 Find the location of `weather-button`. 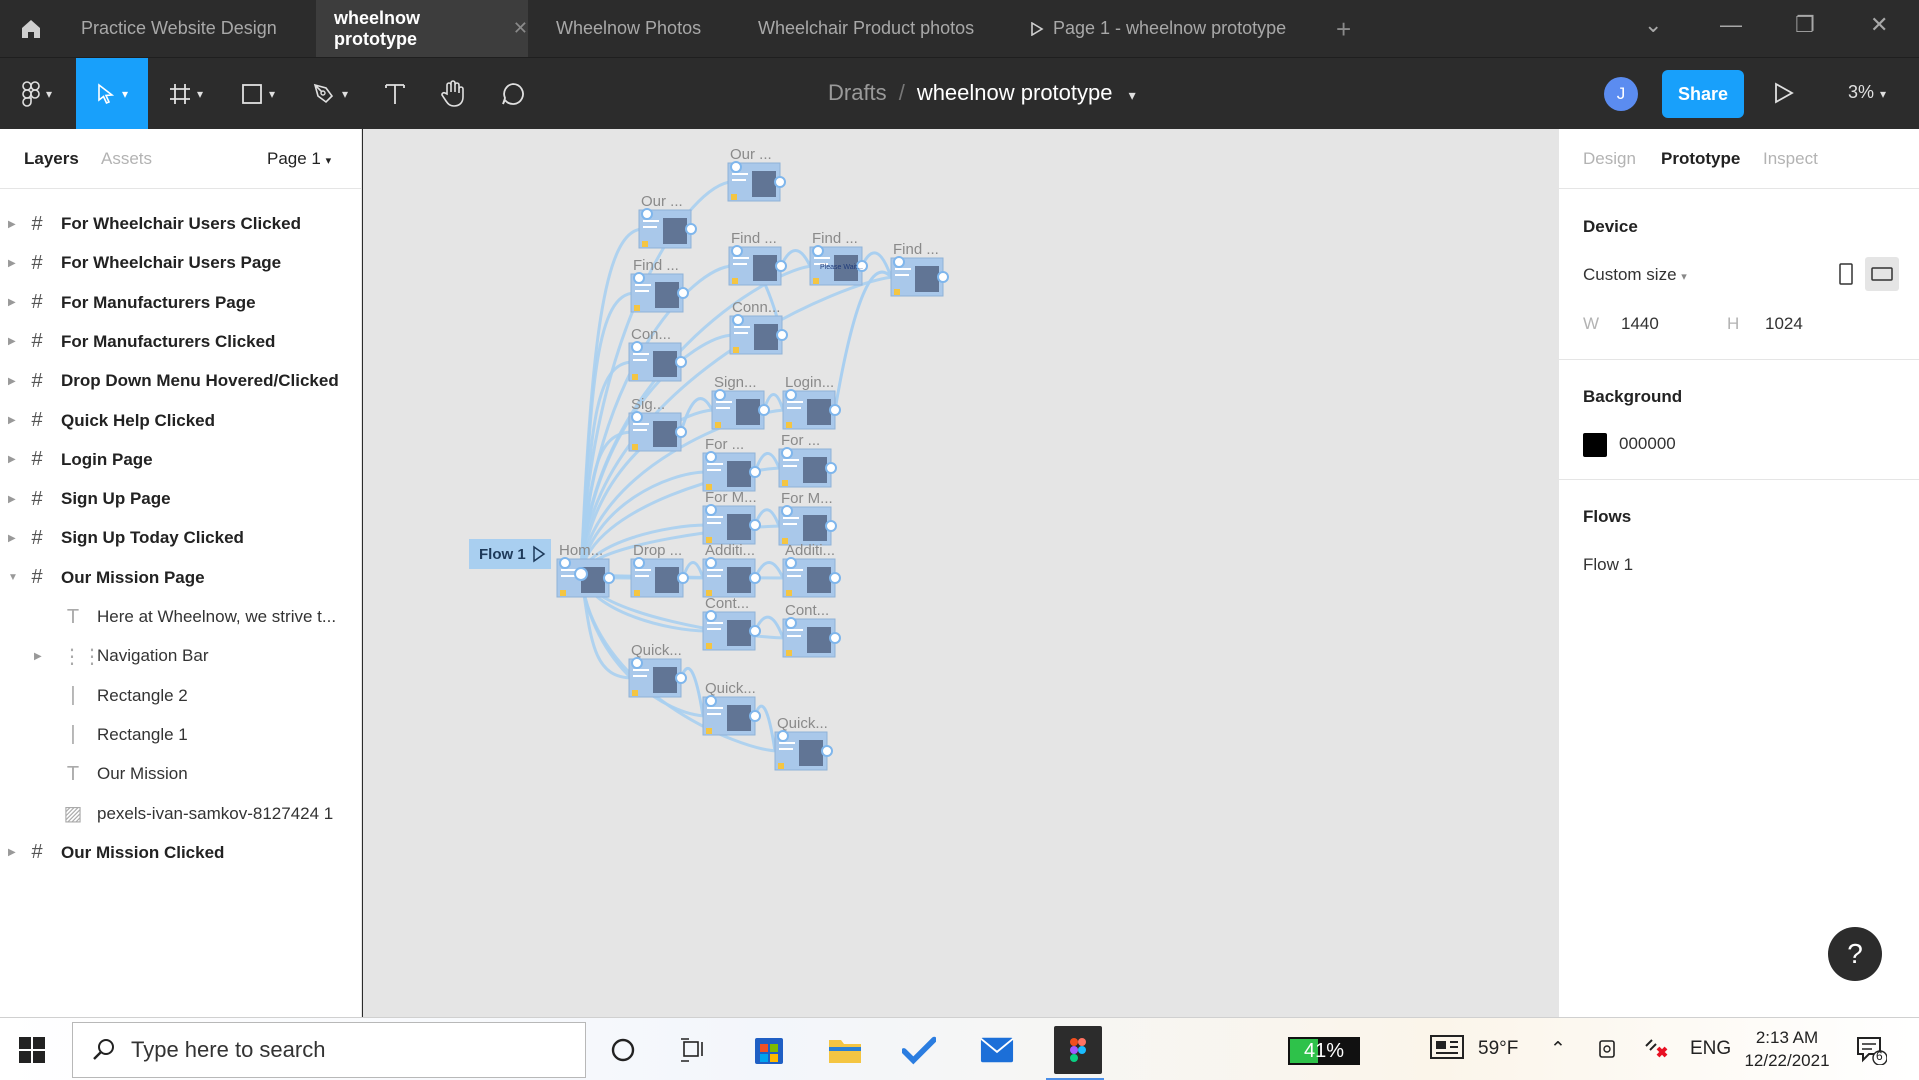

weather-button is located at coordinates (1447, 1050).